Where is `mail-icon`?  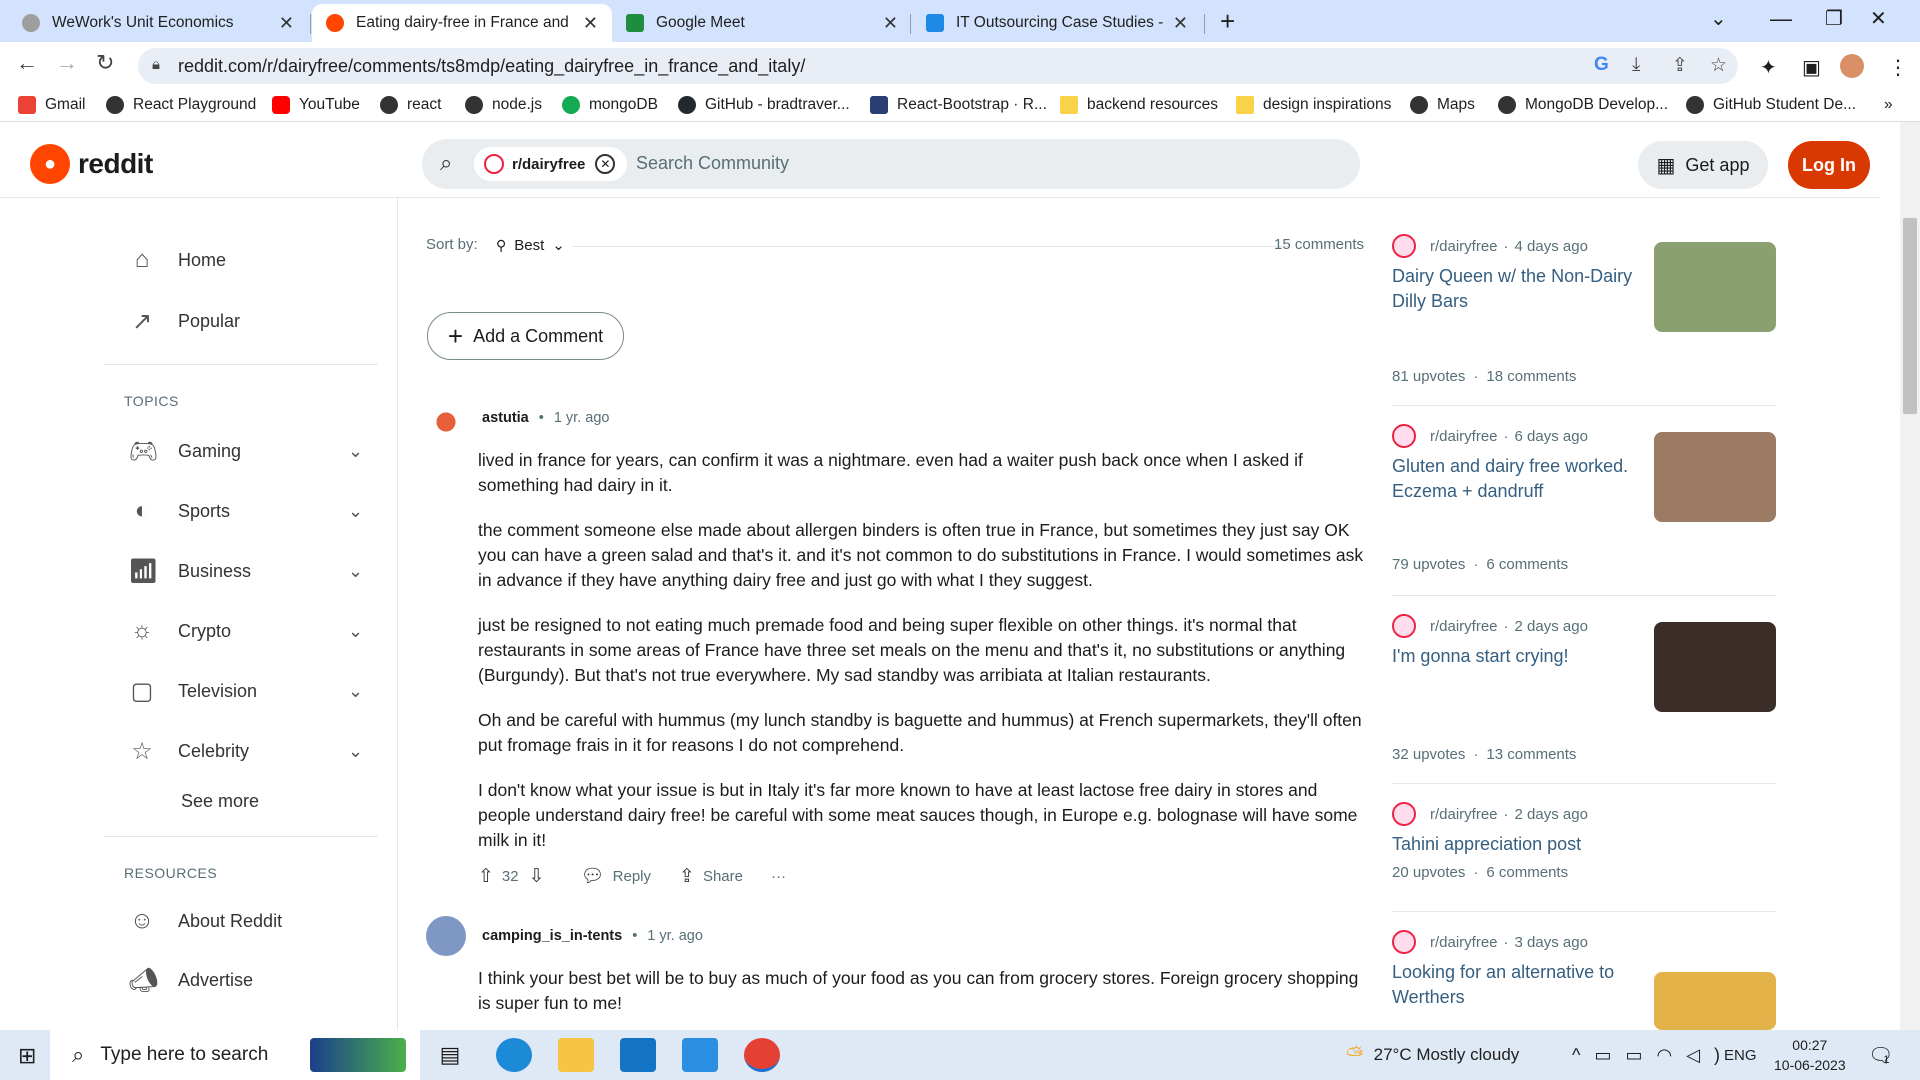 mail-icon is located at coordinates (638, 1055).